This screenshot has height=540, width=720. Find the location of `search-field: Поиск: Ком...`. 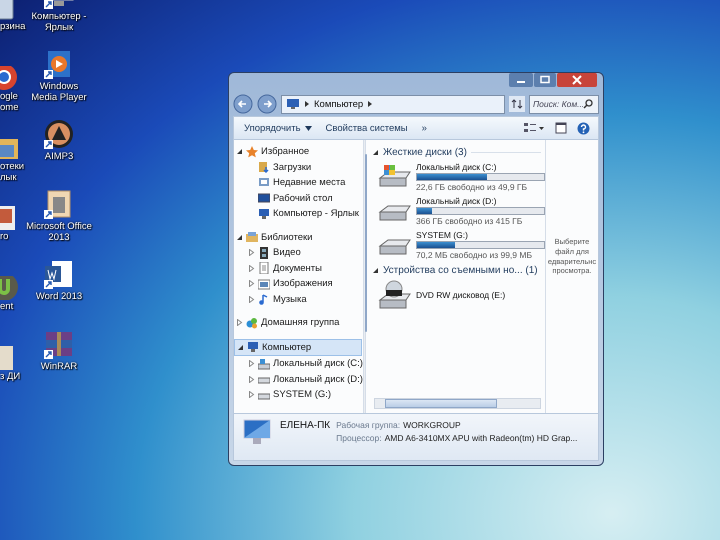

search-field: Поиск: Ком... is located at coordinates (558, 104).